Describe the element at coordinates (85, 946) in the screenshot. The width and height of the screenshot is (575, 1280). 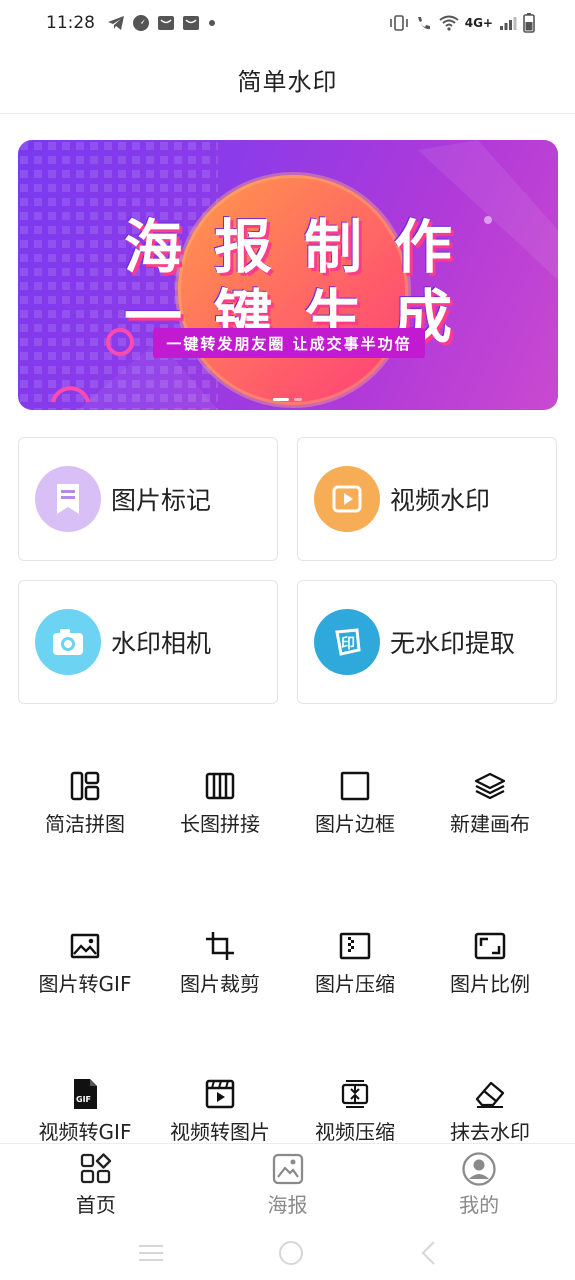
I see `image-icon` at that location.